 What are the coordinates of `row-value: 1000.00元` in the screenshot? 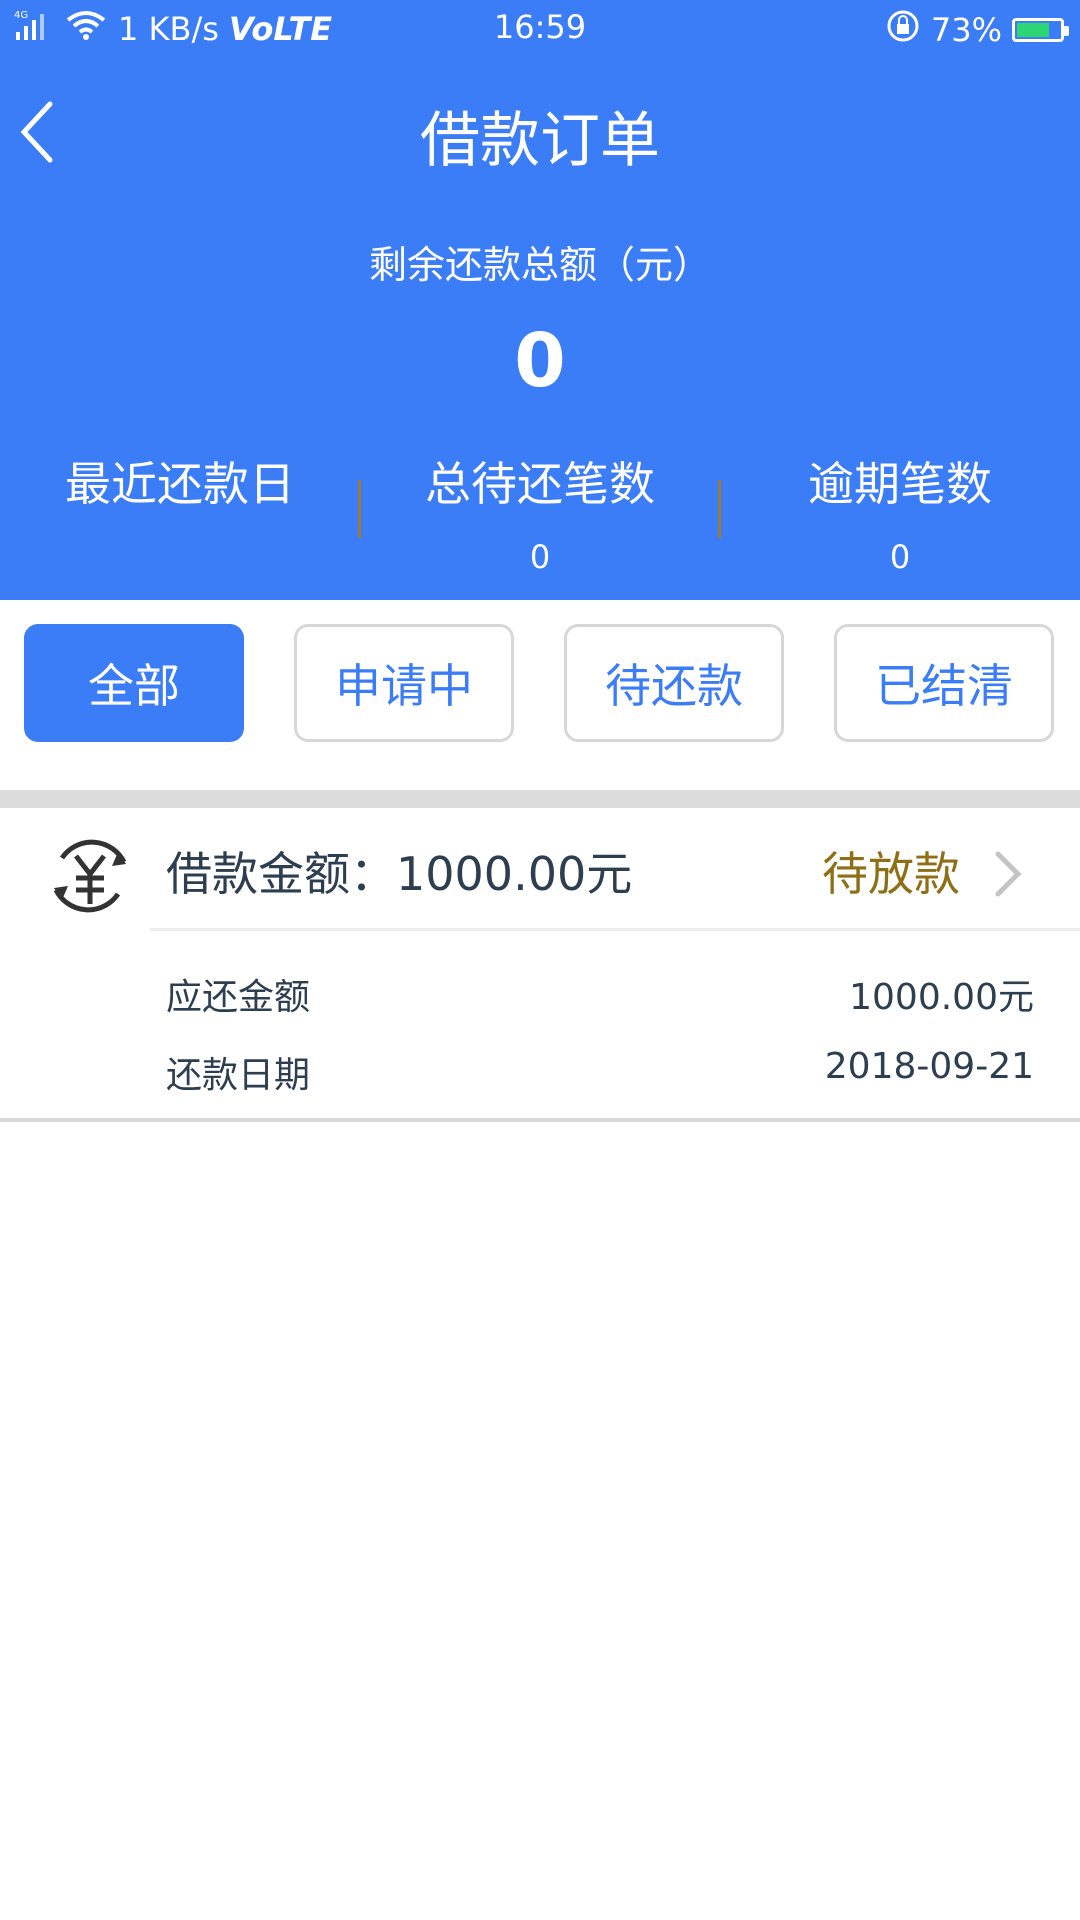 It's located at (941, 997).